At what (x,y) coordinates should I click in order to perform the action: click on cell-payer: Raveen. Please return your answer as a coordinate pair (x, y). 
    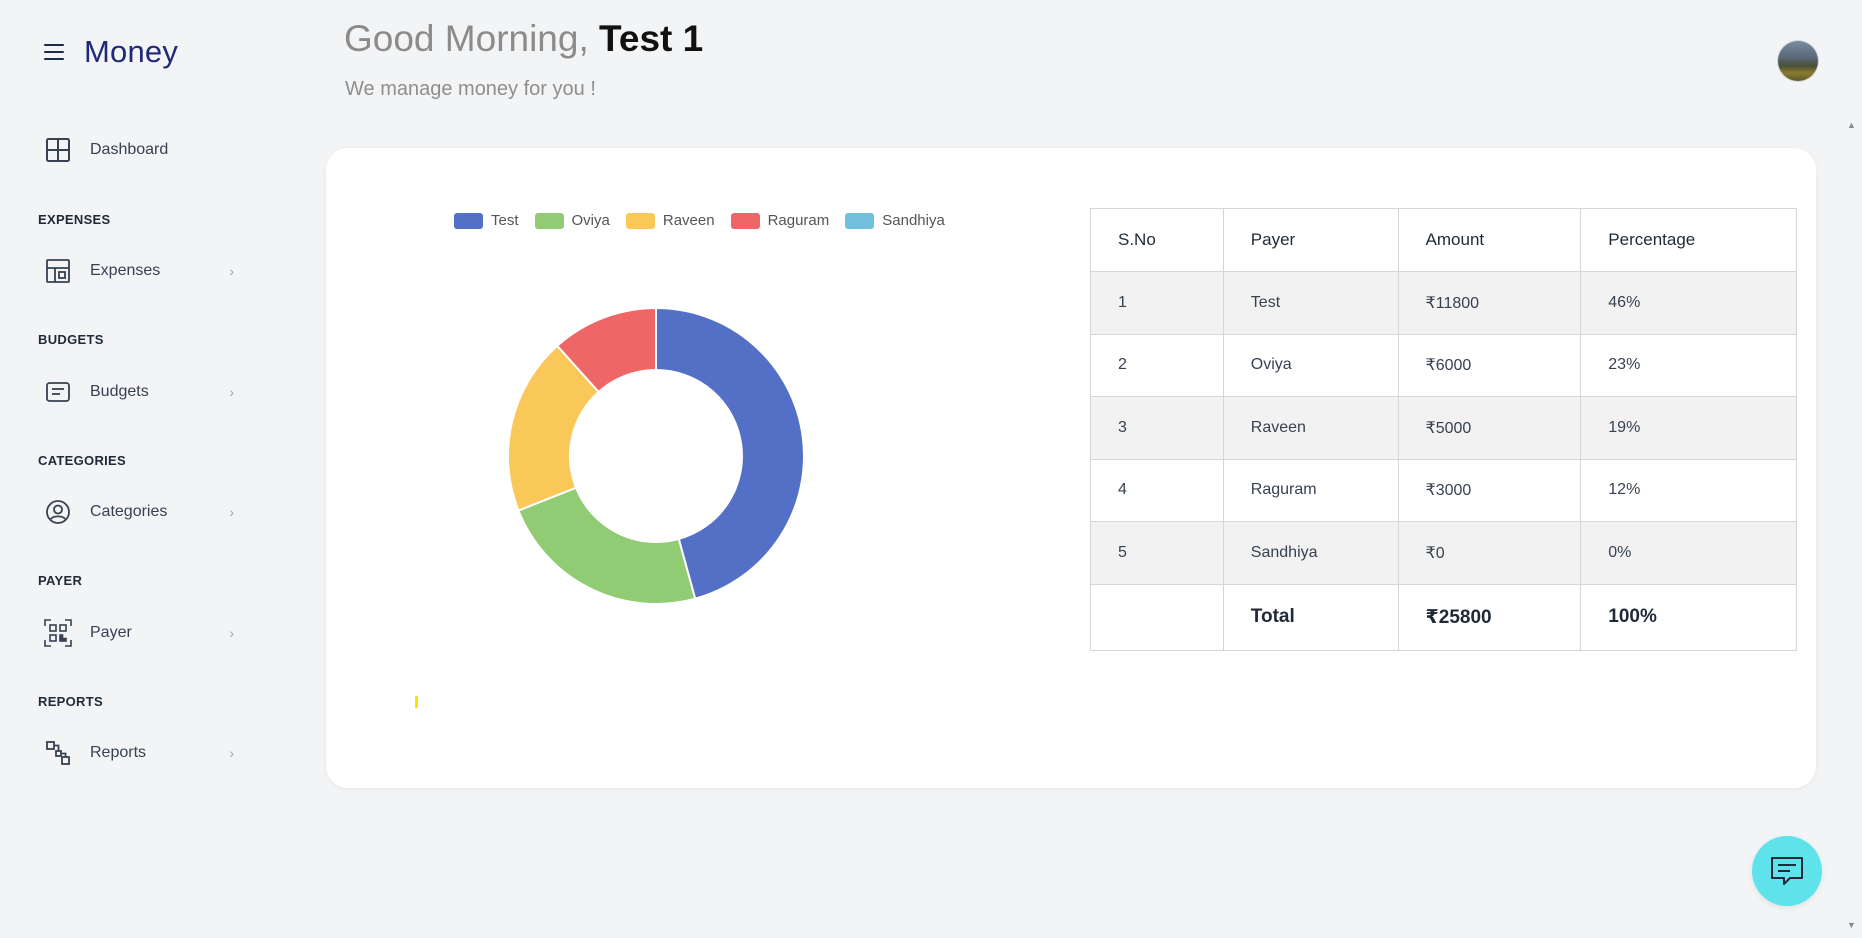
    Looking at the image, I should click on (1310, 428).